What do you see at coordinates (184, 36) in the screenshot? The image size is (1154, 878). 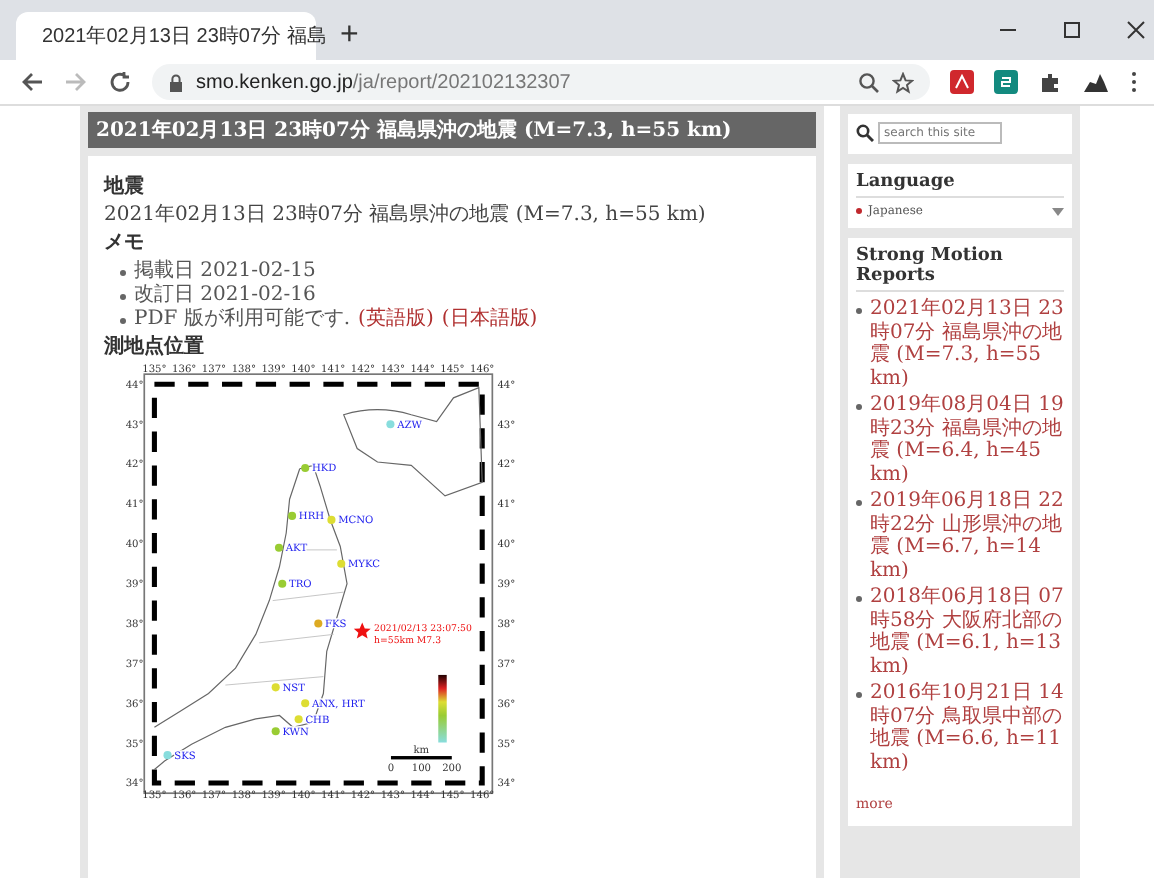 I see `tab-title: 2021年02月13日 23時07分 福島` at bounding box center [184, 36].